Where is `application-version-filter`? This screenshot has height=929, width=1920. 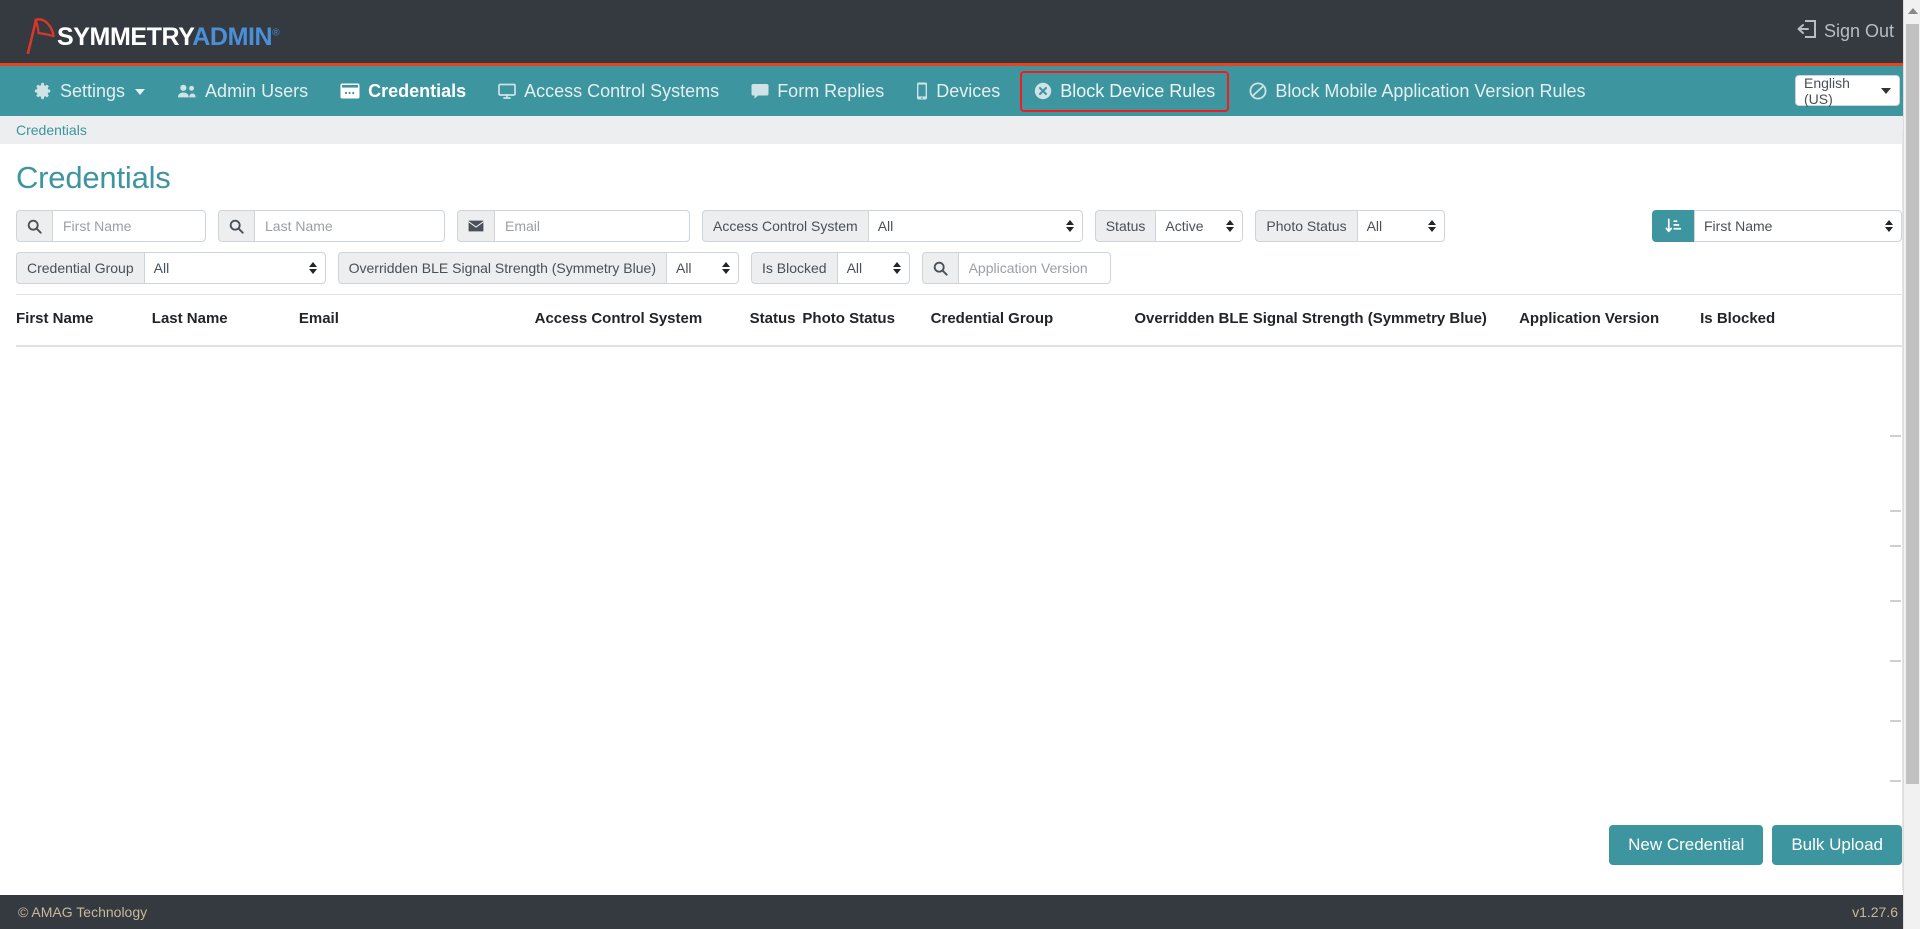
application-version-filter is located at coordinates (1016, 268).